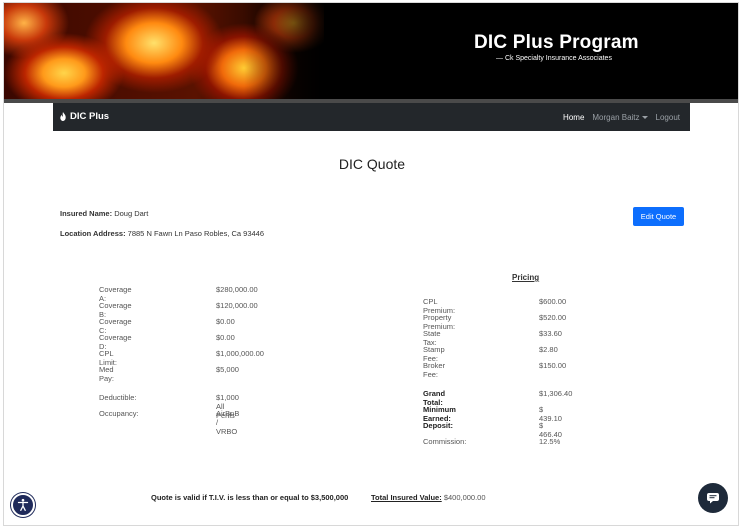 The image size is (742, 528). Describe the element at coordinates (616, 117) in the screenshot. I see `nav-user-name: Morgan Baitz` at that location.